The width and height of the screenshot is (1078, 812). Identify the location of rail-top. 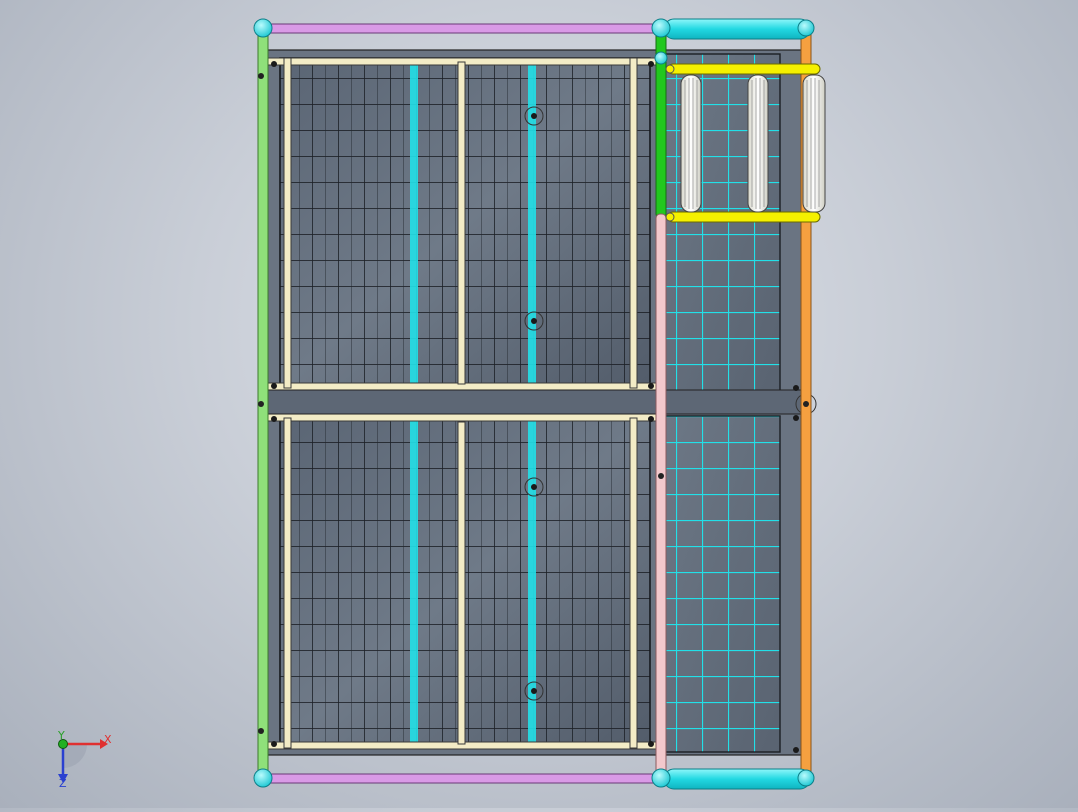
(462, 28).